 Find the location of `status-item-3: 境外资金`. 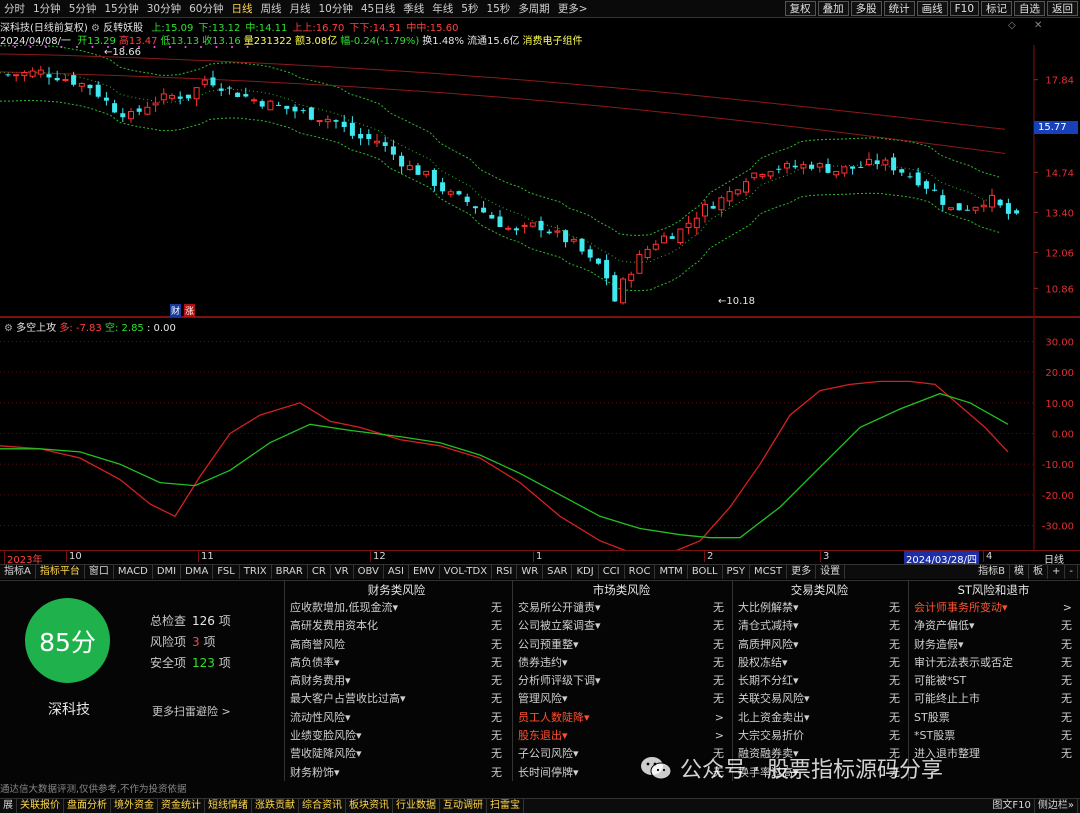

status-item-3: 境外资金 is located at coordinates (134, 806).